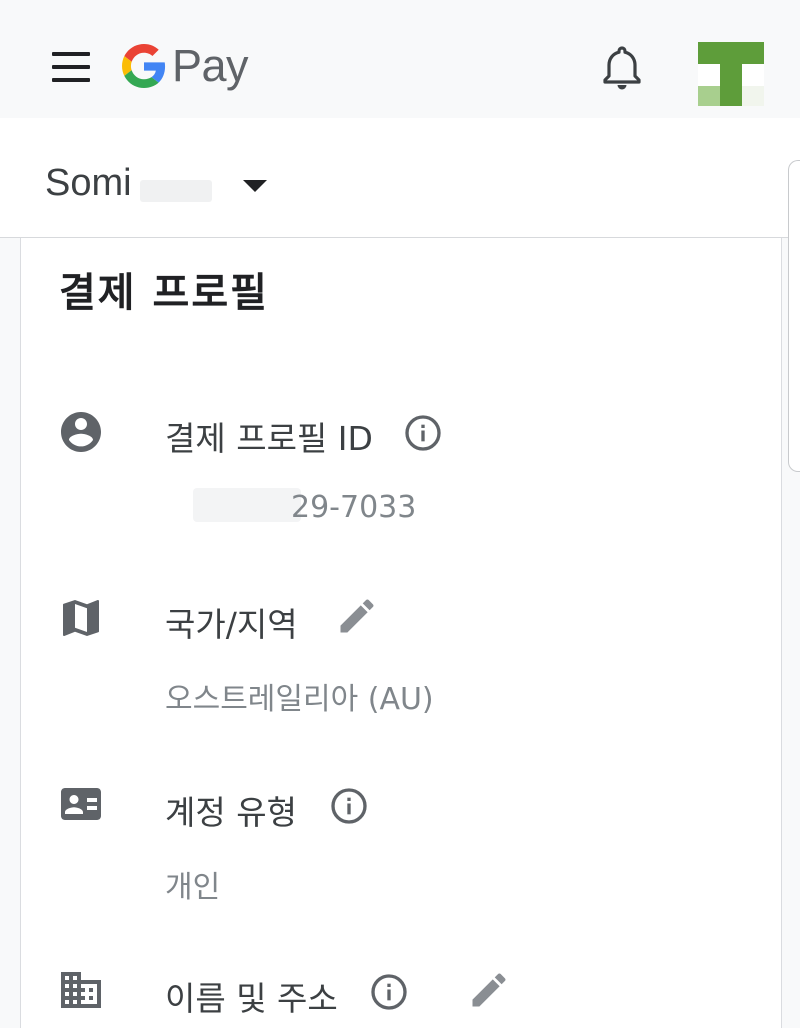  I want to click on name-address-label: 이름 및 주소, so click(251, 998).